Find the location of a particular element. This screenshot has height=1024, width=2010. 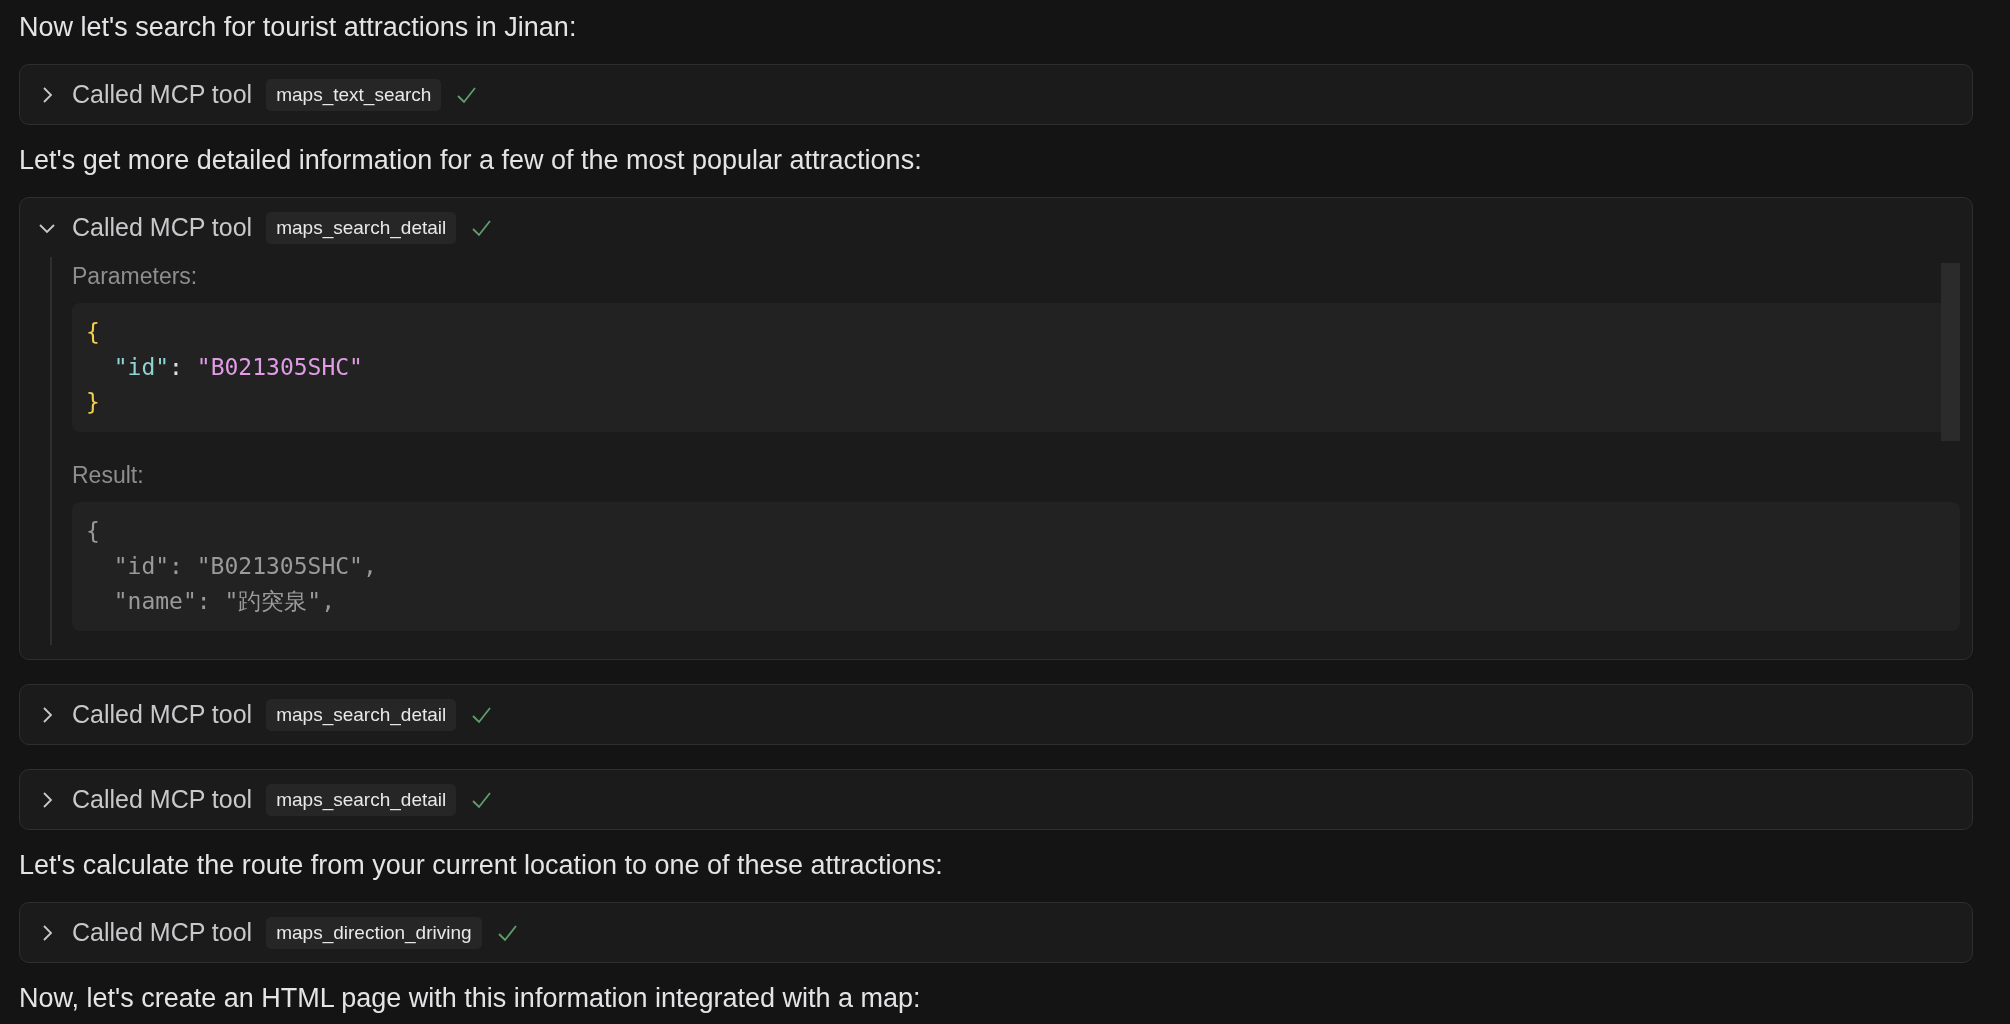

message-text: Now let's search for tourist attractions in Jinan: is located at coordinates (298, 27).